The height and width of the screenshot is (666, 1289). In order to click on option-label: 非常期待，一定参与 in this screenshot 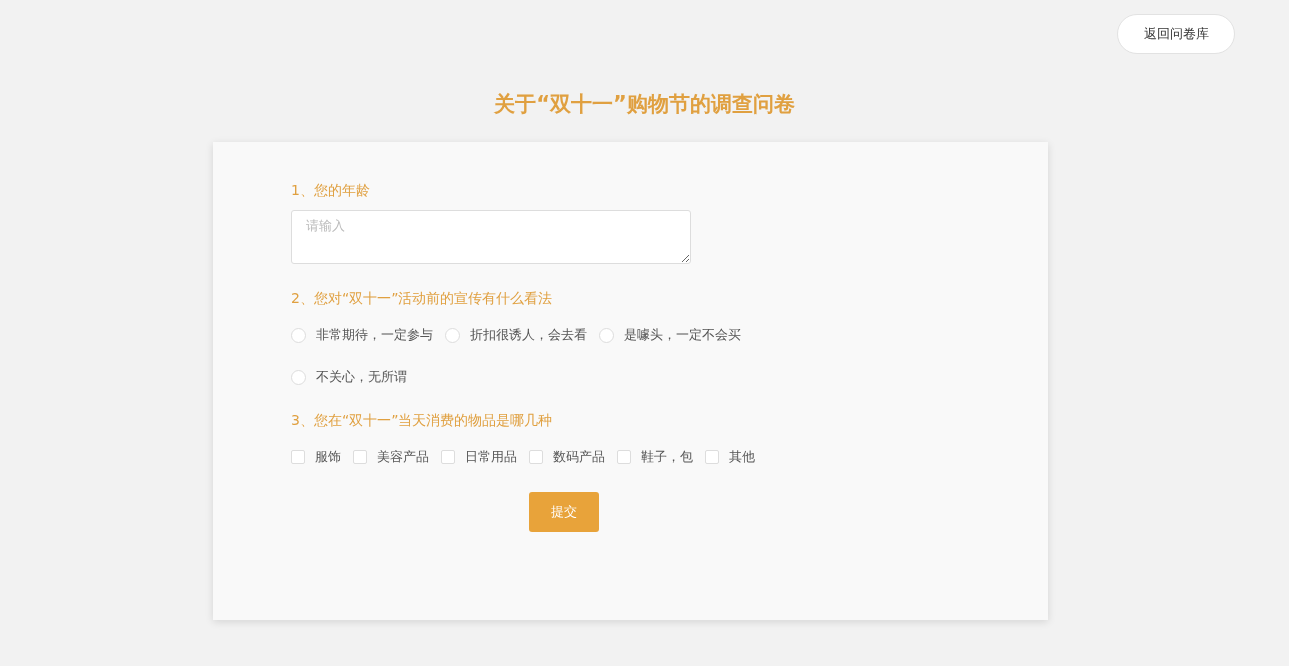, I will do `click(374, 335)`.